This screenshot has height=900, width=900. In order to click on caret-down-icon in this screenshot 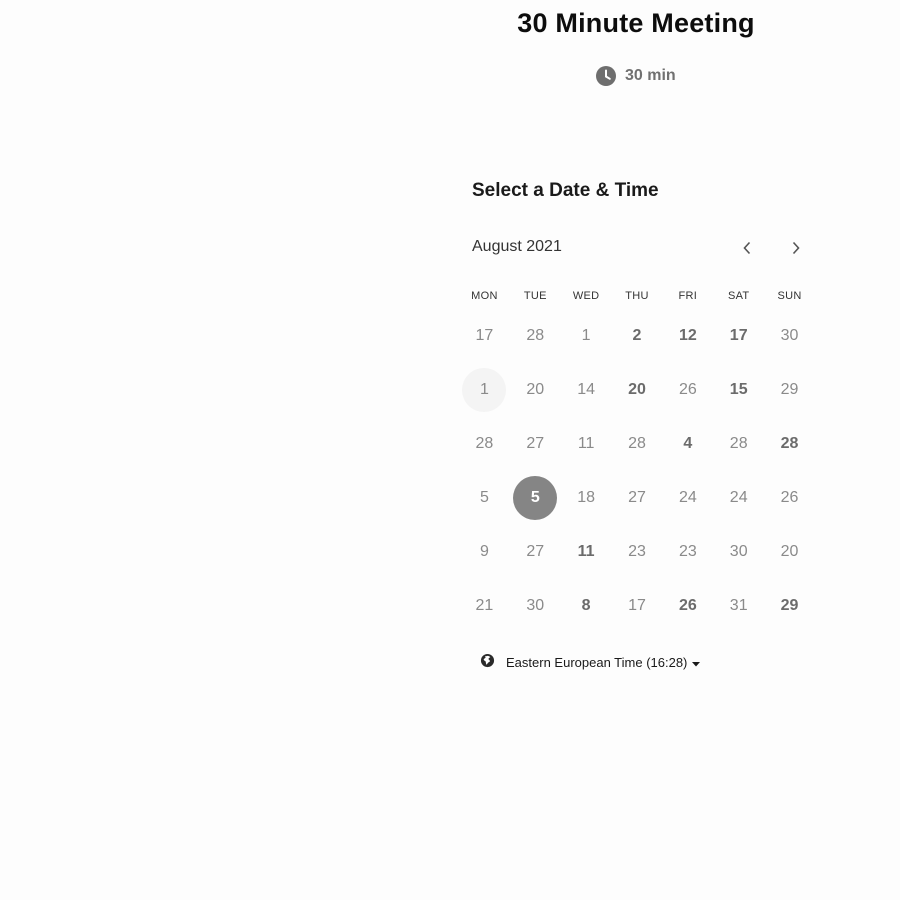, I will do `click(696, 662)`.